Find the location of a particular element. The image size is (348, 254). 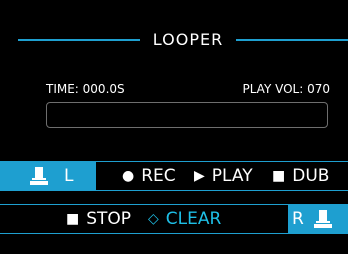

stop-button: ■ STOP is located at coordinates (98, 219).